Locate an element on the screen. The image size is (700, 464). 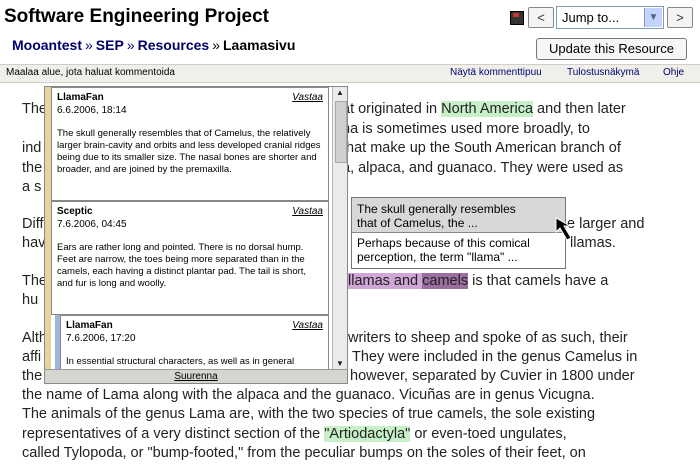
comment-date: 7.6.2006, 17:20 is located at coordinates (101, 338).